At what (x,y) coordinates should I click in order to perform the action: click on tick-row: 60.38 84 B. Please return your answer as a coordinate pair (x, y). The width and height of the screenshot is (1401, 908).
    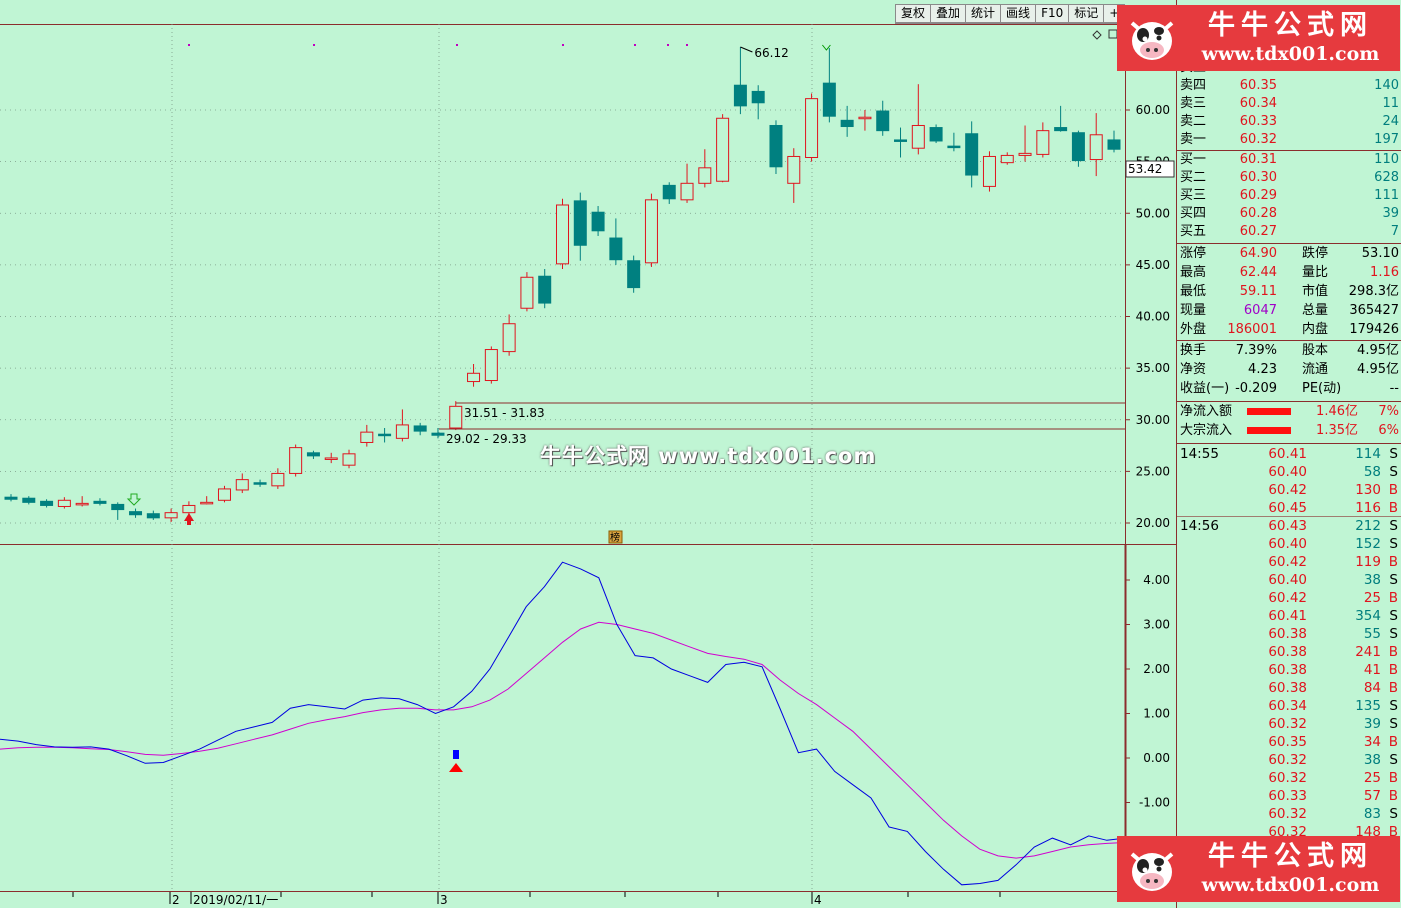
    Looking at the image, I should click on (1289, 688).